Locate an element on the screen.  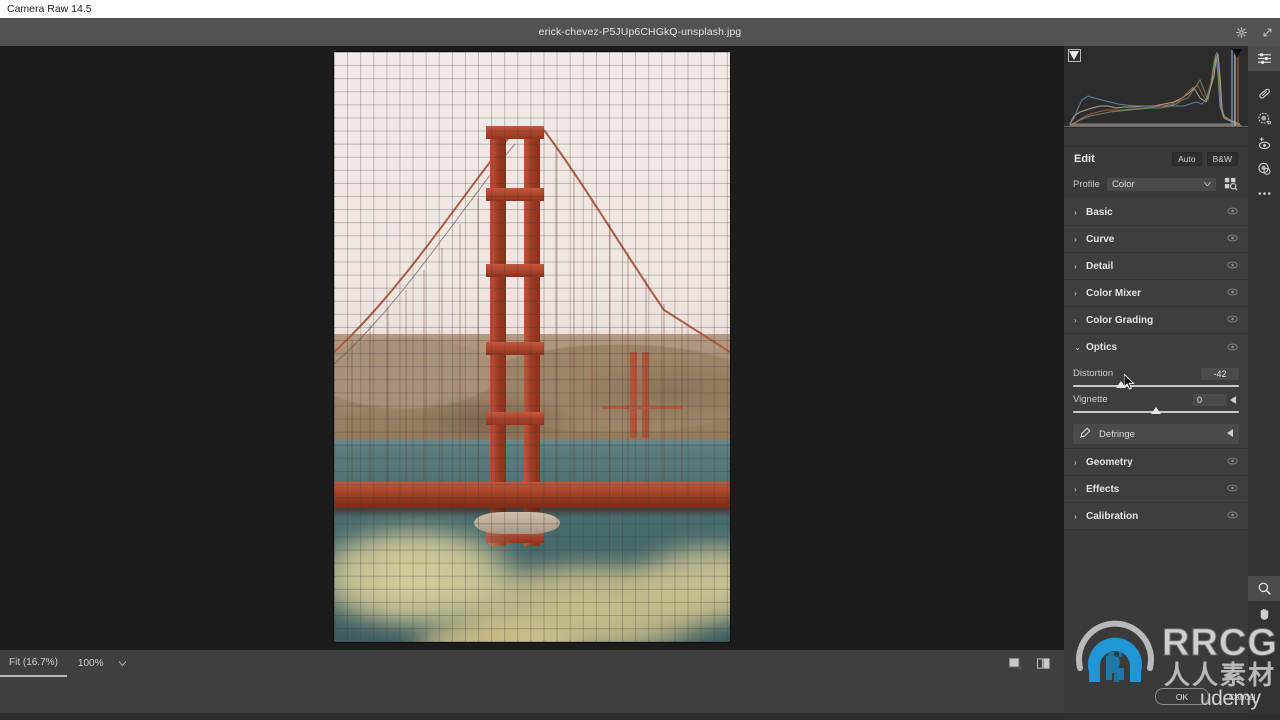
histogram is located at coordinates (1156, 87).